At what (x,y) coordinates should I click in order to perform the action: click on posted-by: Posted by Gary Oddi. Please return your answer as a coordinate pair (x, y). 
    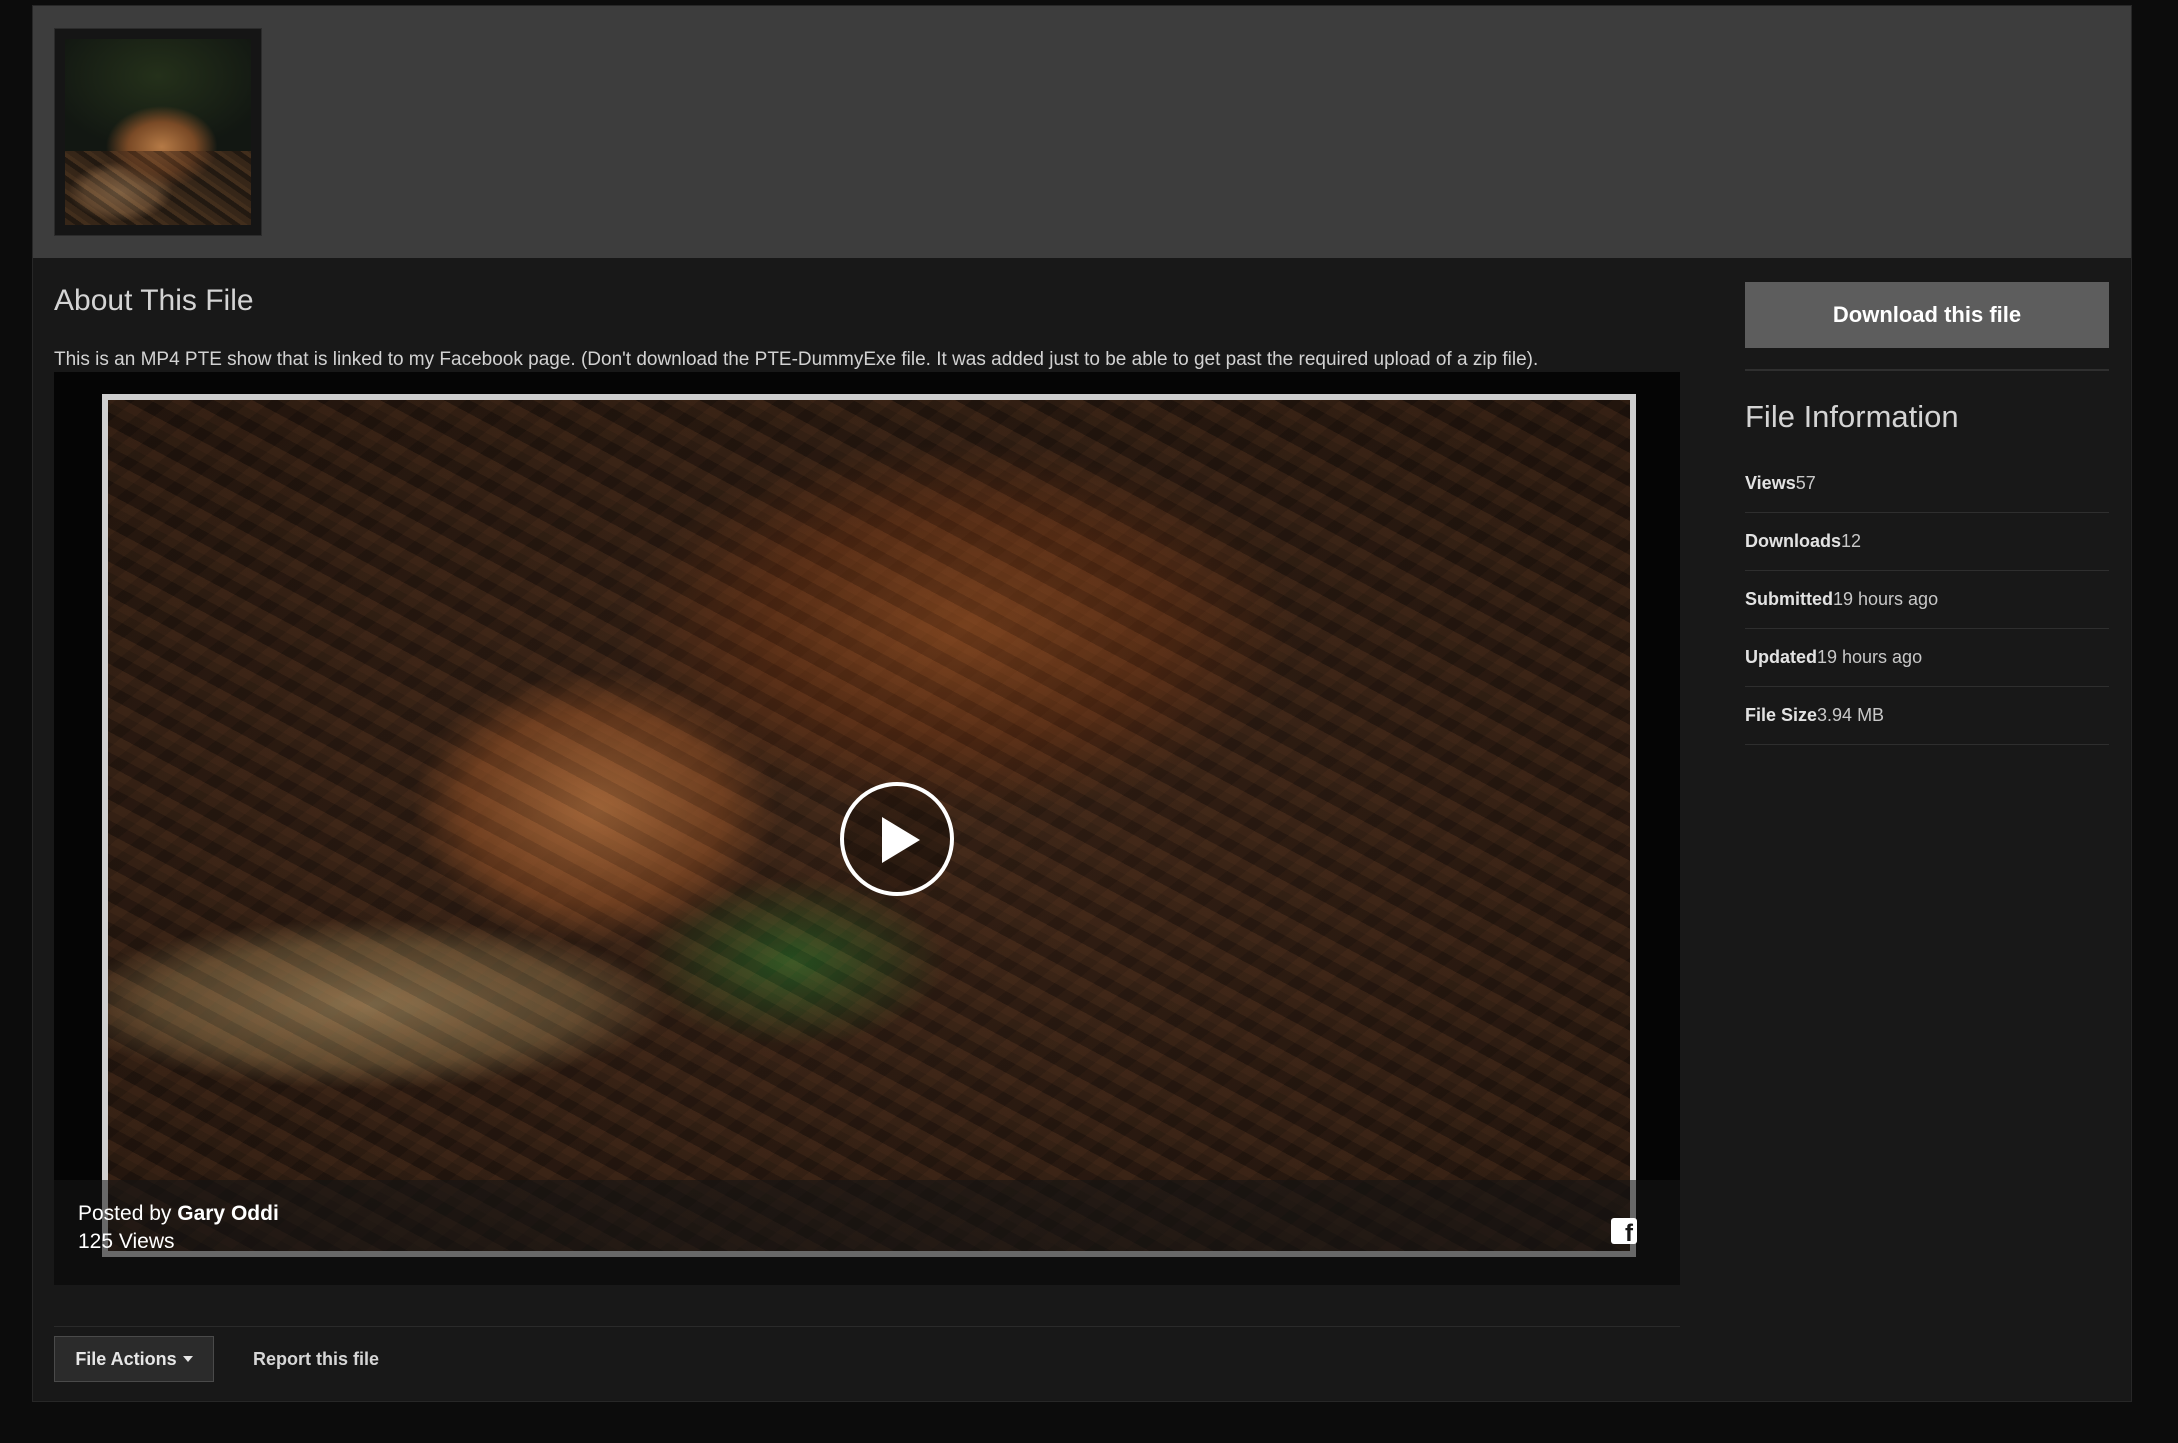
    Looking at the image, I should click on (178, 1214).